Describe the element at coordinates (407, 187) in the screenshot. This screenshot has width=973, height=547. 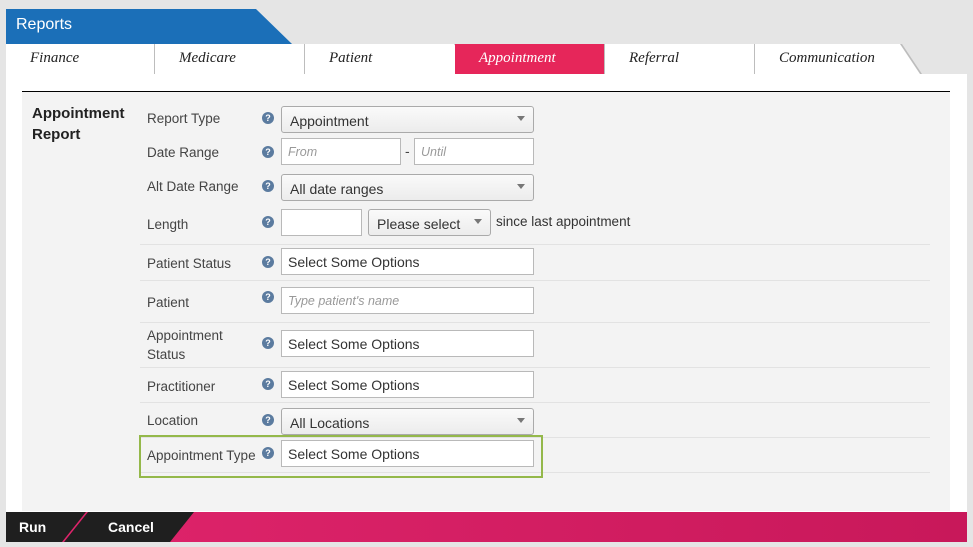
I see `alt-date-range-select: All date ranges` at that location.